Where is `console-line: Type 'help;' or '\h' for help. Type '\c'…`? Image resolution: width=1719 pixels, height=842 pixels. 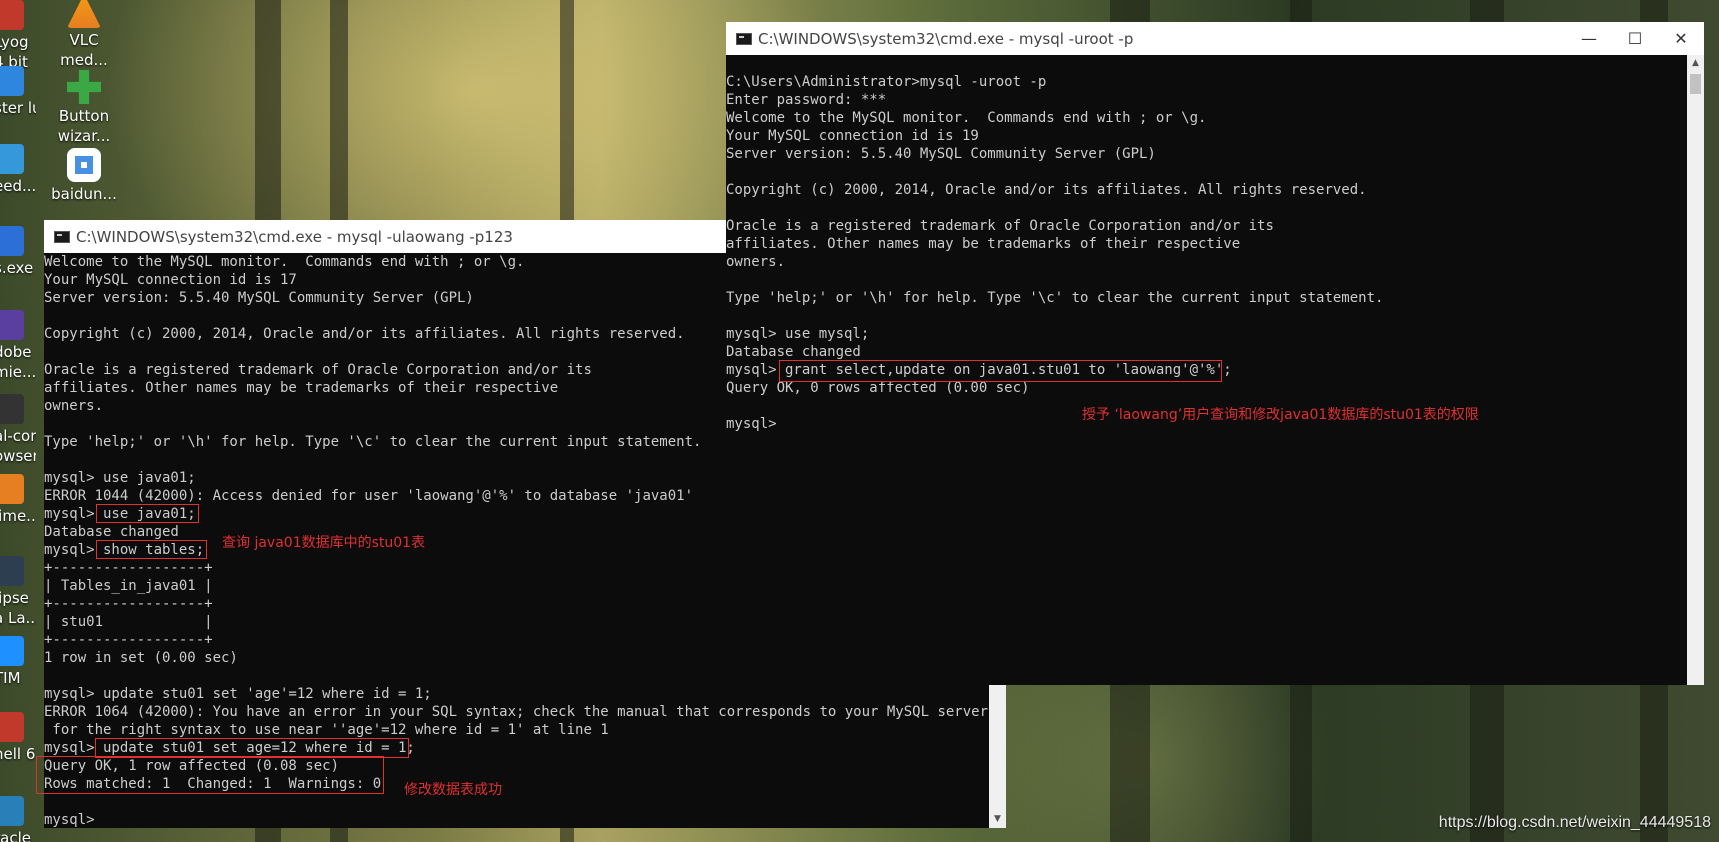
console-line: Type 'help;' or '\h' for help. Type '\c'… is located at coordinates (1055, 298).